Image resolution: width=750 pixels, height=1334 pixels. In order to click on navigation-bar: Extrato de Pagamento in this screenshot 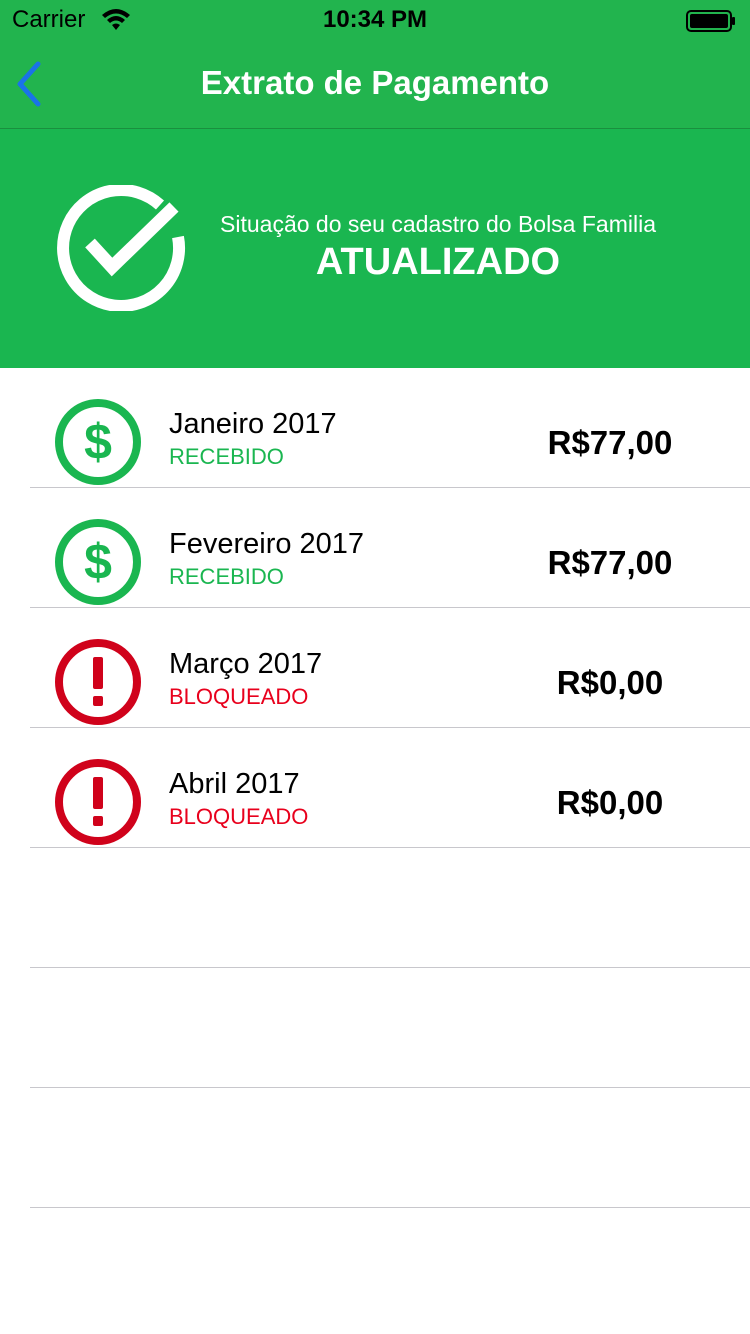, I will do `click(375, 84)`.